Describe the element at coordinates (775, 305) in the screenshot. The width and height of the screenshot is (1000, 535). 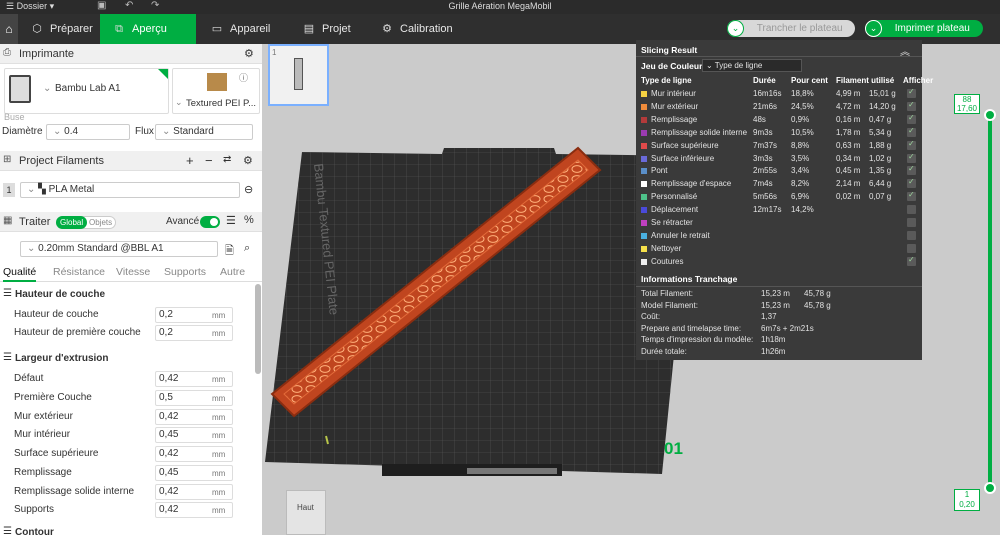
I see `info-value: 15,23 m` at that location.